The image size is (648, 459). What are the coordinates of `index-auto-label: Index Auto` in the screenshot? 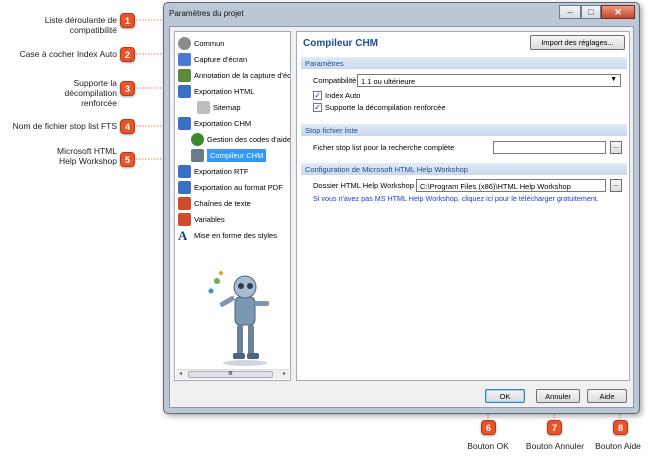 It's located at (343, 95).